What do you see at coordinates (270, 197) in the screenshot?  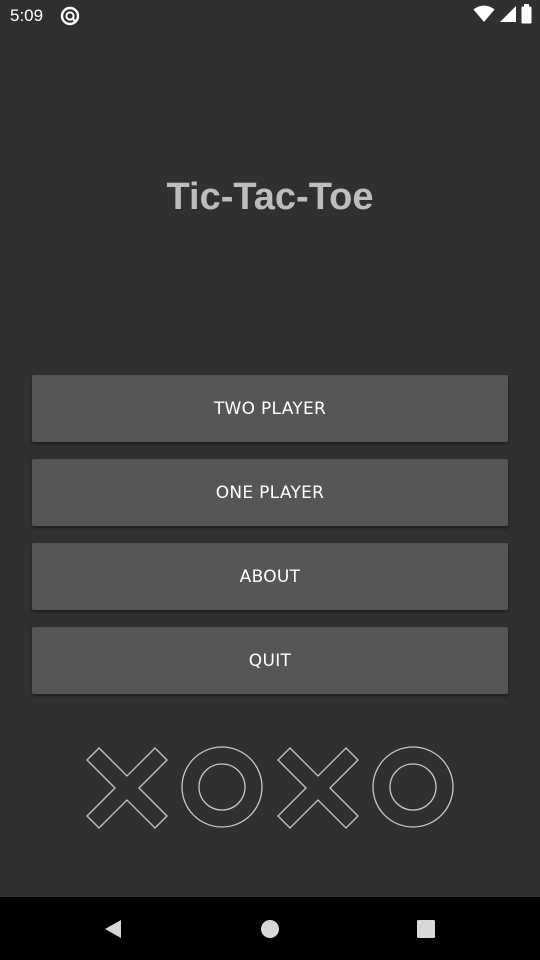 I see `app-title: Tic-Tac-Toe` at bounding box center [270, 197].